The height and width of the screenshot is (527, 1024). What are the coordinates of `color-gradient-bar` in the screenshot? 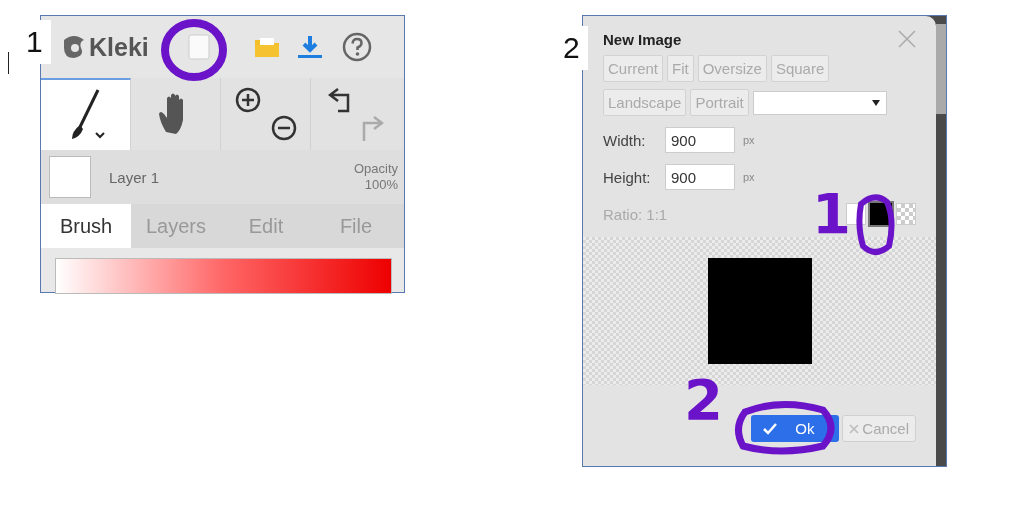 It's located at (223, 276).